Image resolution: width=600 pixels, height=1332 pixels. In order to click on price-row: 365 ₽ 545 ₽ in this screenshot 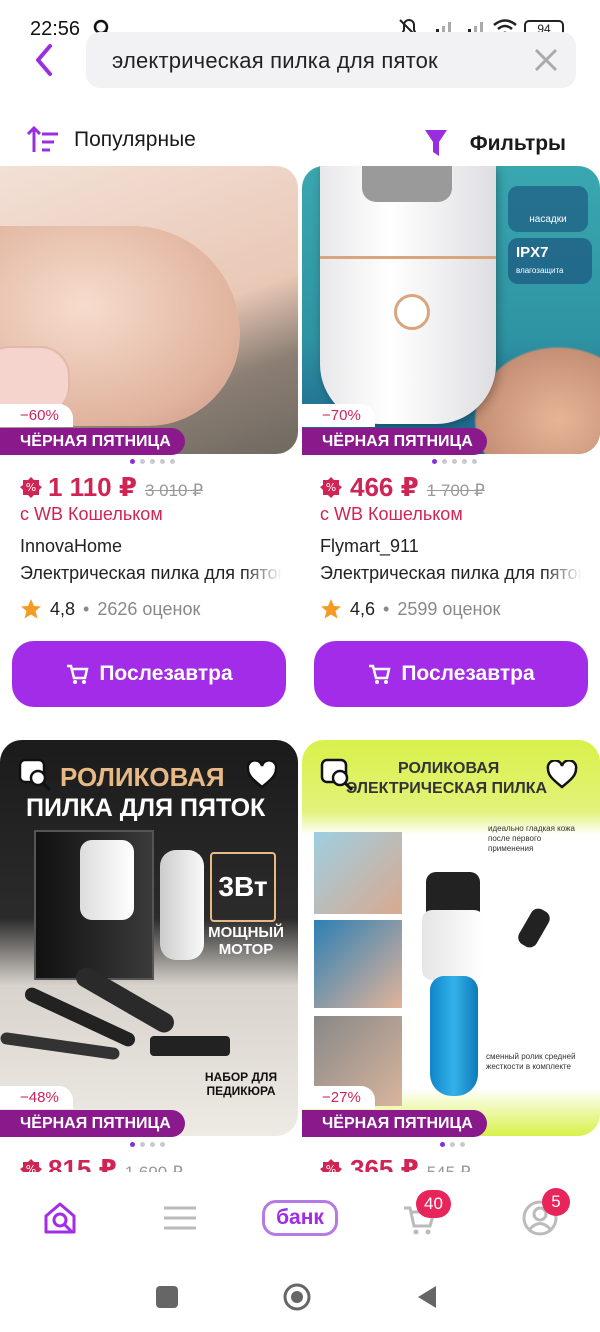, I will do `click(410, 1163)`.